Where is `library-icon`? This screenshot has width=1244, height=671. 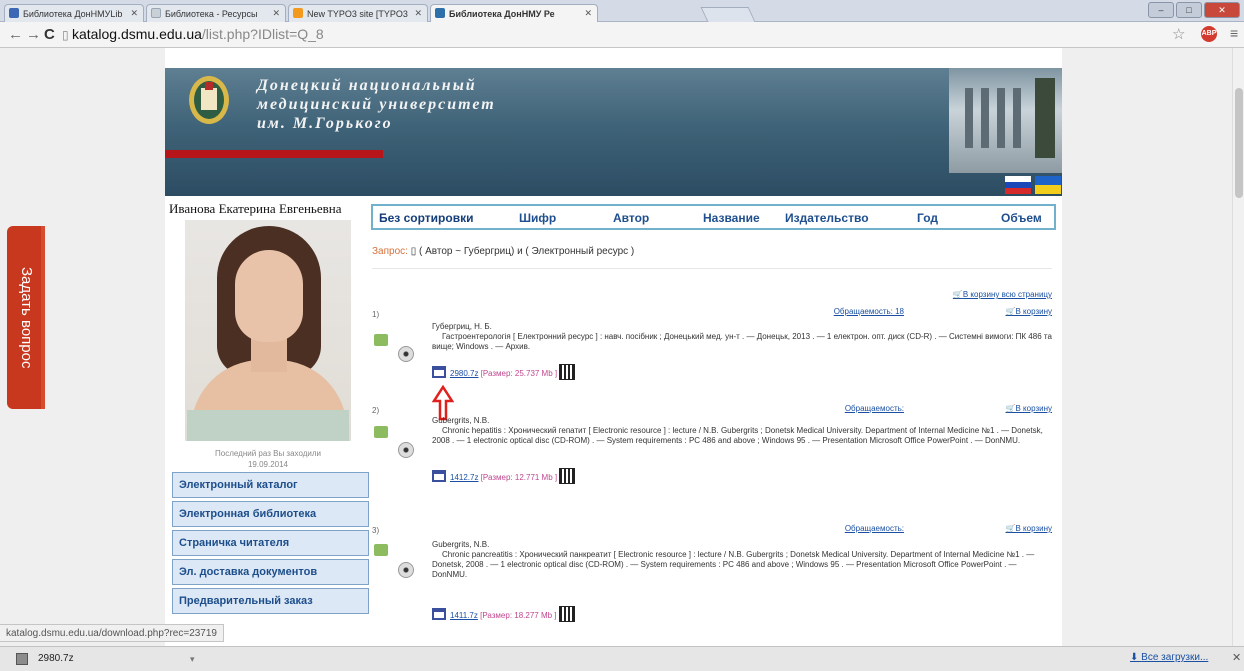 library-icon is located at coordinates (440, 13).